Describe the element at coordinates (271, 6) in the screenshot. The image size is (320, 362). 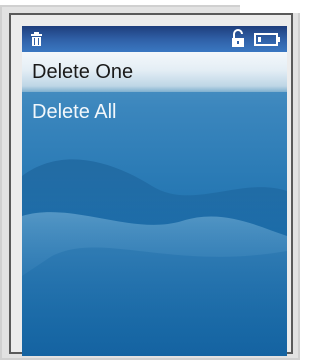
I see `frame-notch` at that location.